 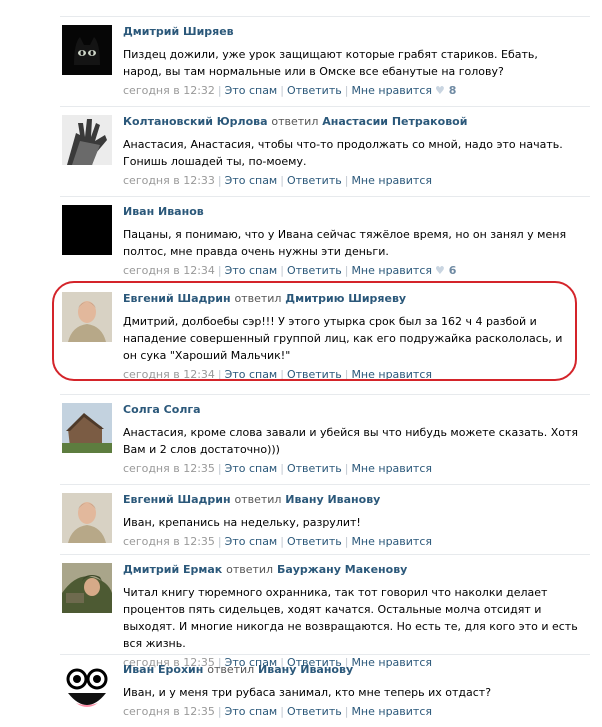 What do you see at coordinates (162, 409) in the screenshot?
I see `author-link: Солга Солга` at bounding box center [162, 409].